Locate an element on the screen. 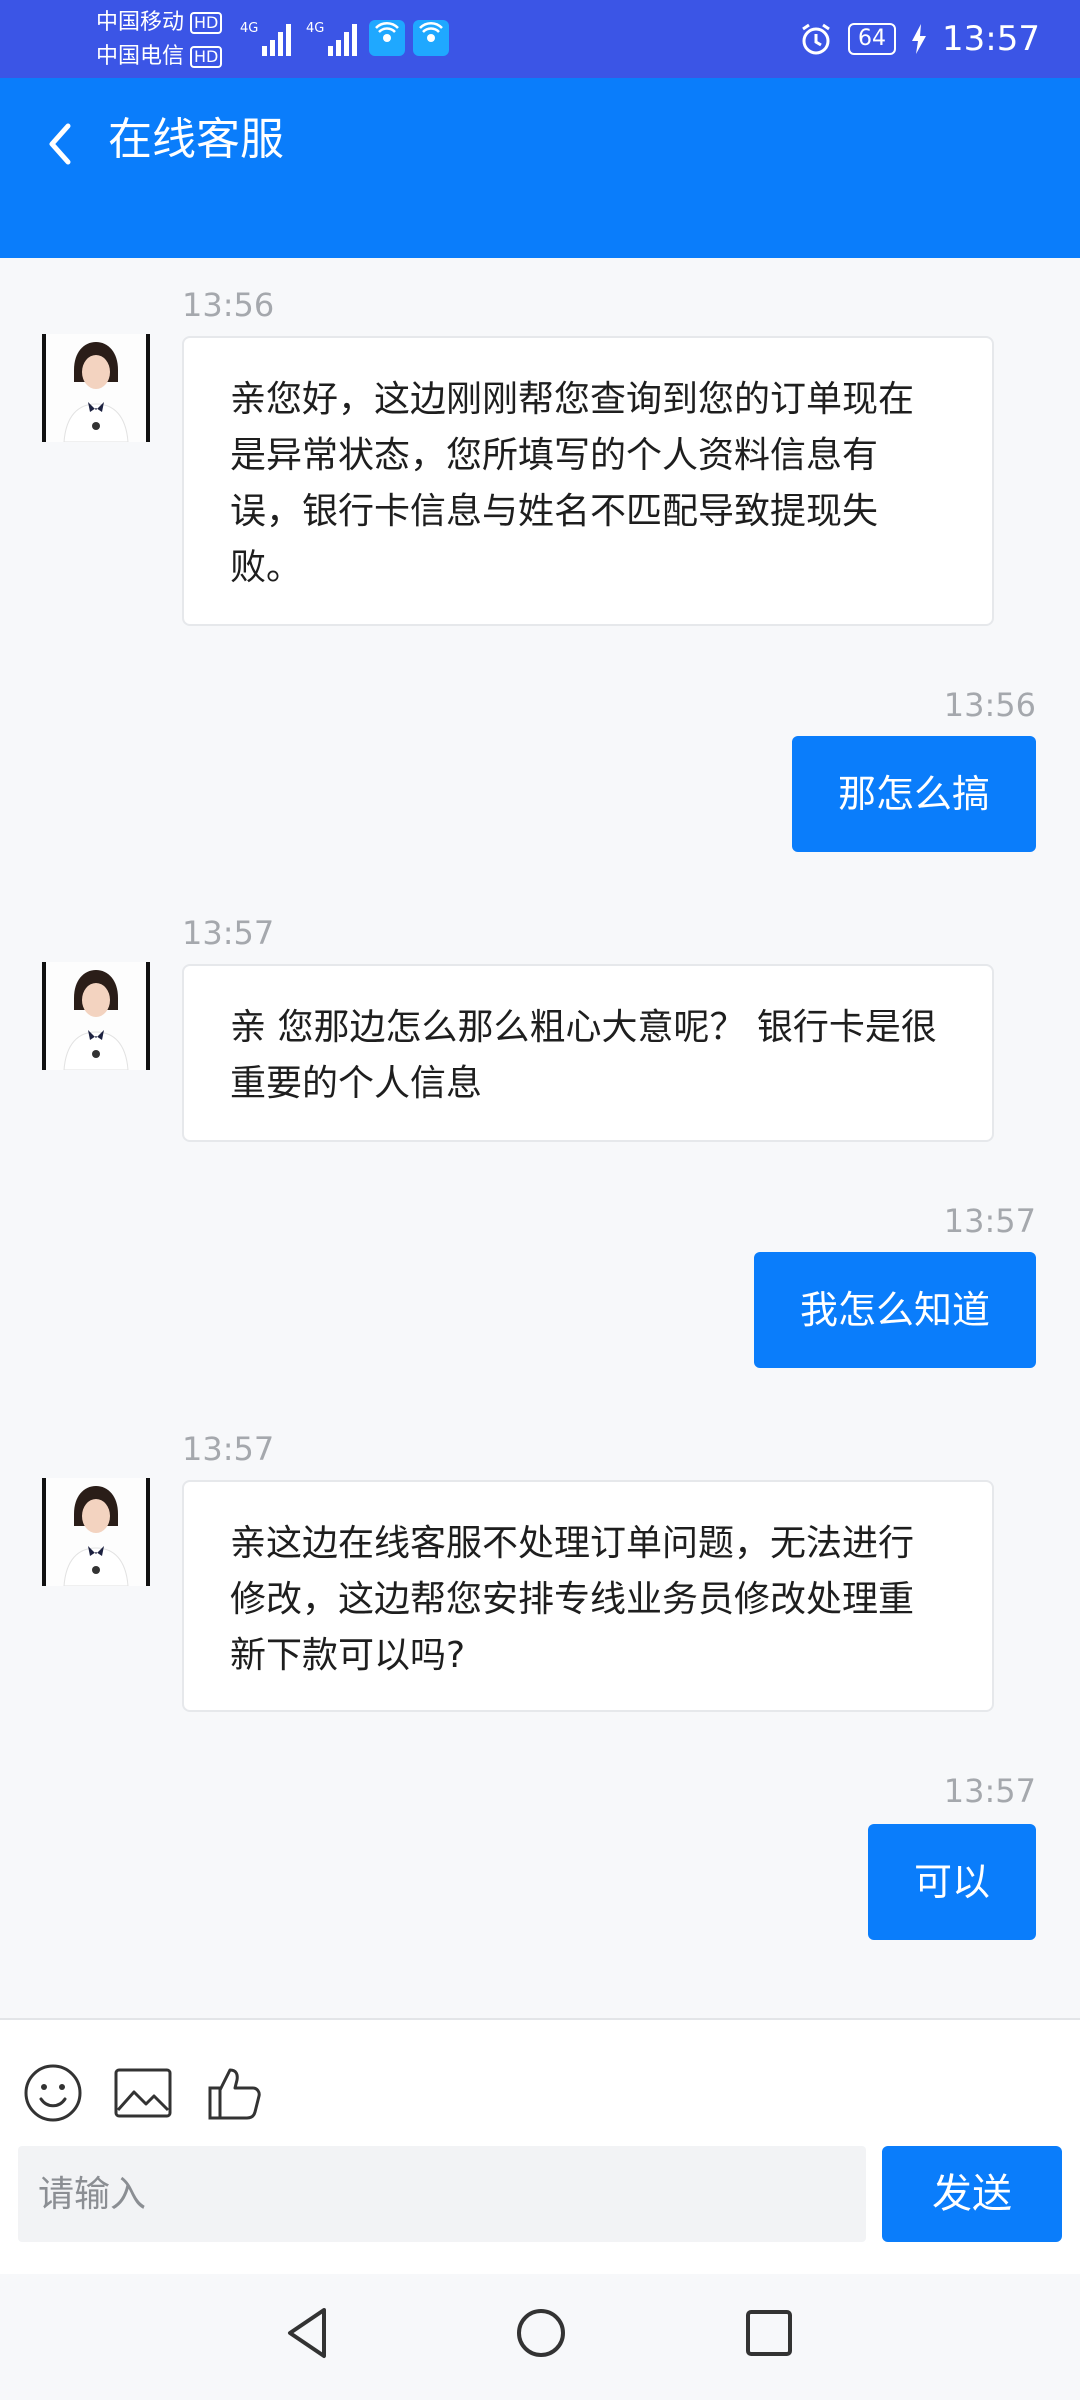 The width and height of the screenshot is (1080, 2400). thumbs-up-icon is located at coordinates (235, 2093).